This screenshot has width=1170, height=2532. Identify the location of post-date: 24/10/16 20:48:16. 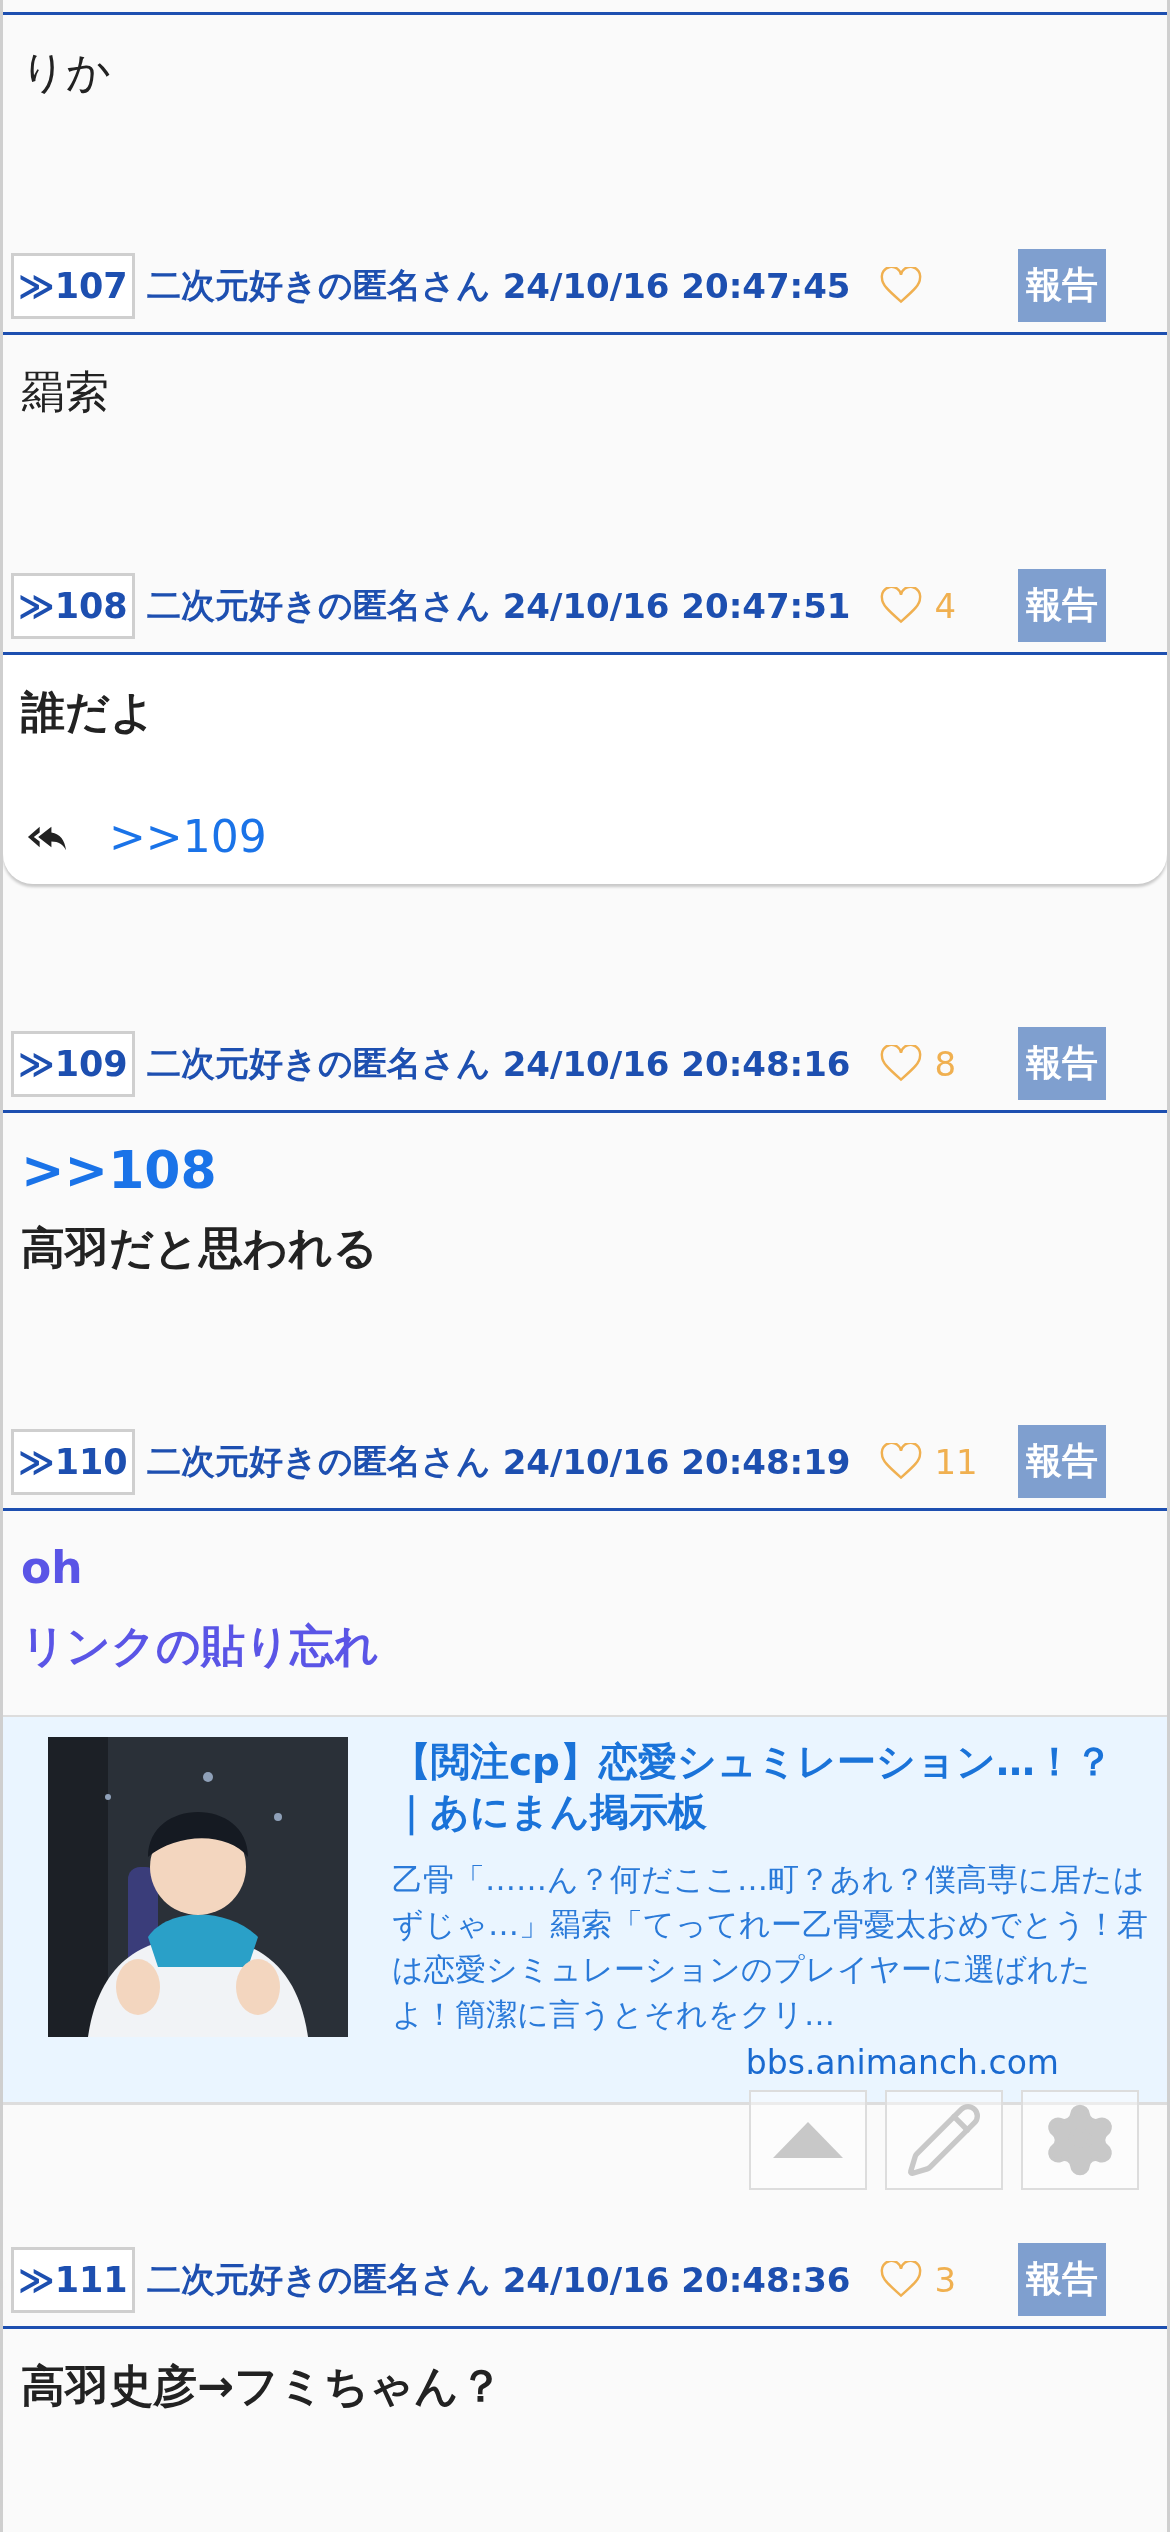
(676, 1063).